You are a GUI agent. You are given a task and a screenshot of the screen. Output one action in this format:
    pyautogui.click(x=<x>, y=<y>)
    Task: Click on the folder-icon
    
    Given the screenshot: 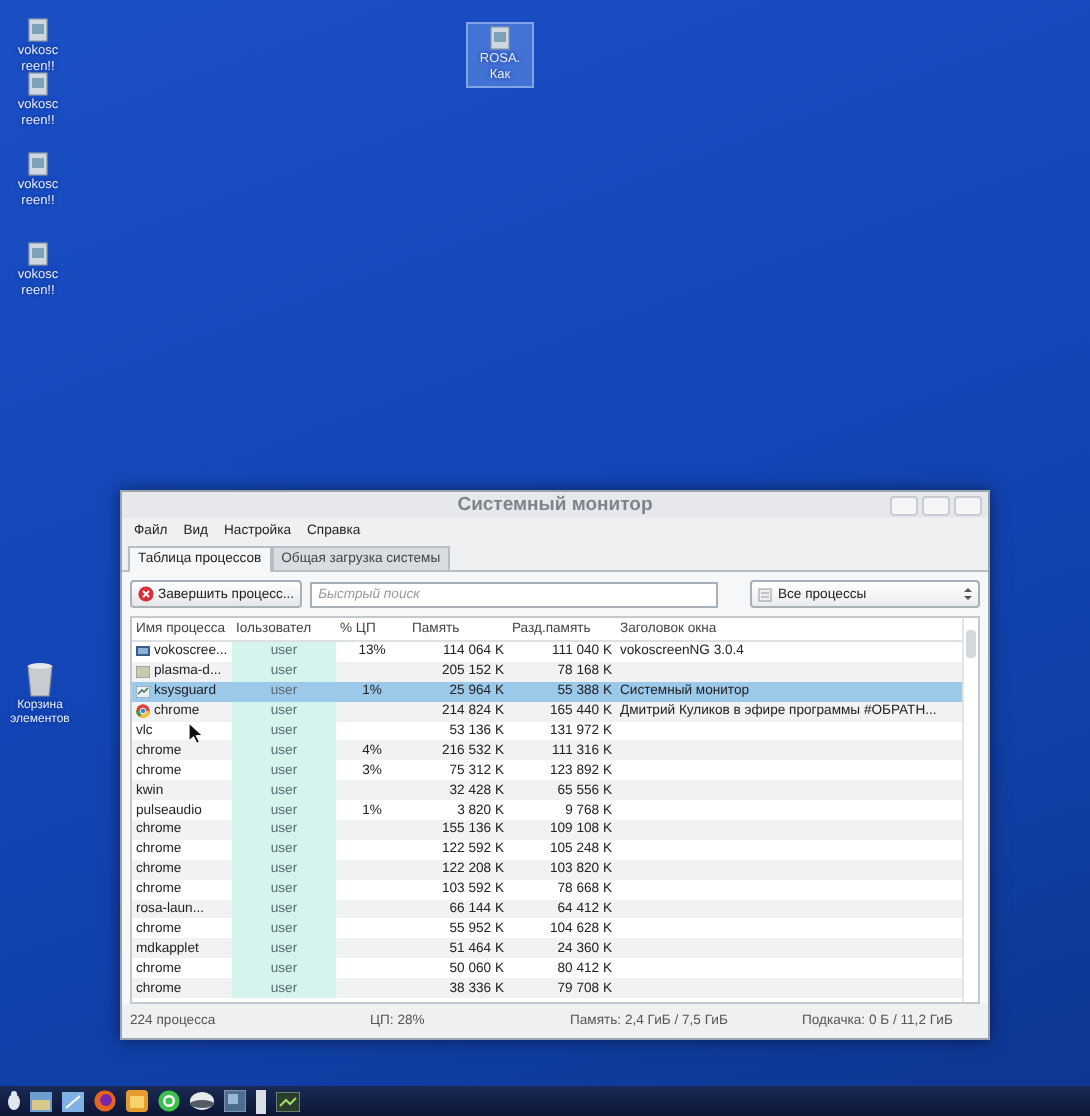 What is the action you would take?
    pyautogui.click(x=41, y=1101)
    